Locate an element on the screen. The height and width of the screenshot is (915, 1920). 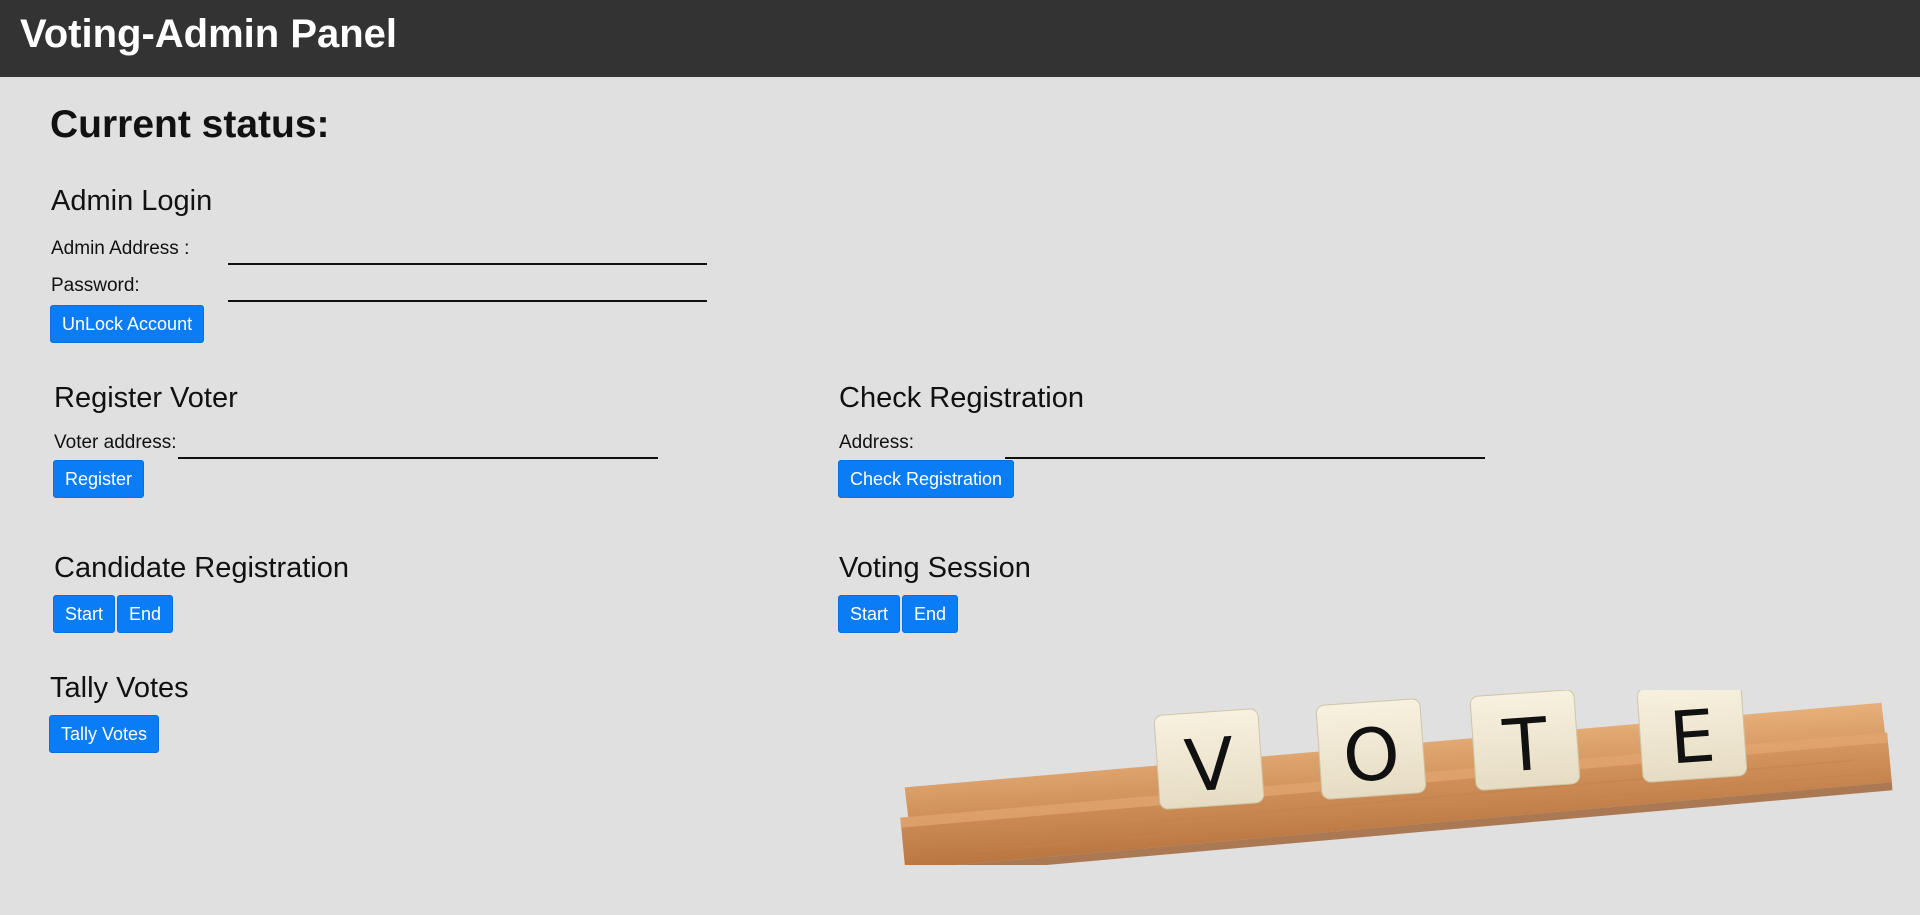
check-address-label: Address: is located at coordinates (876, 442).